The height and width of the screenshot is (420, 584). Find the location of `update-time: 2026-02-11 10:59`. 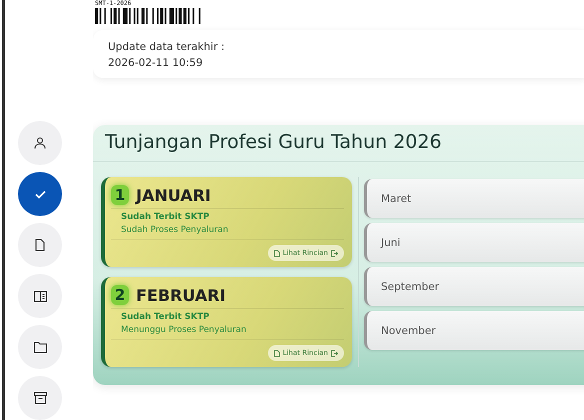

update-time: 2026-02-11 10:59 is located at coordinates (156, 63).